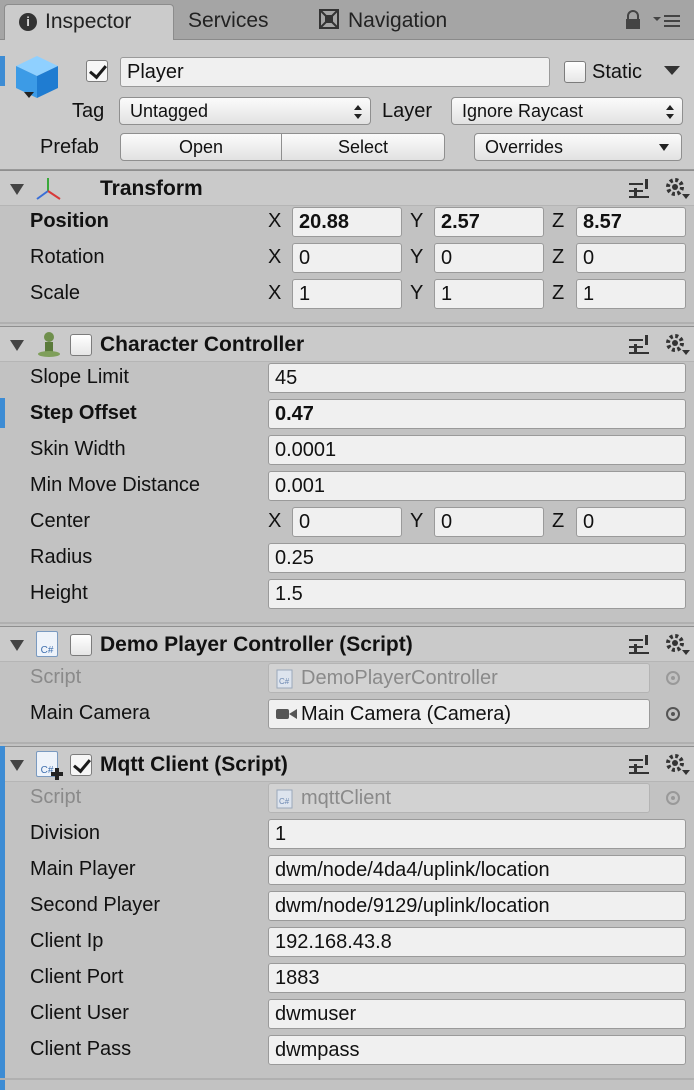 The height and width of the screenshot is (1090, 694). I want to click on transform-header: Transform, so click(347, 188).